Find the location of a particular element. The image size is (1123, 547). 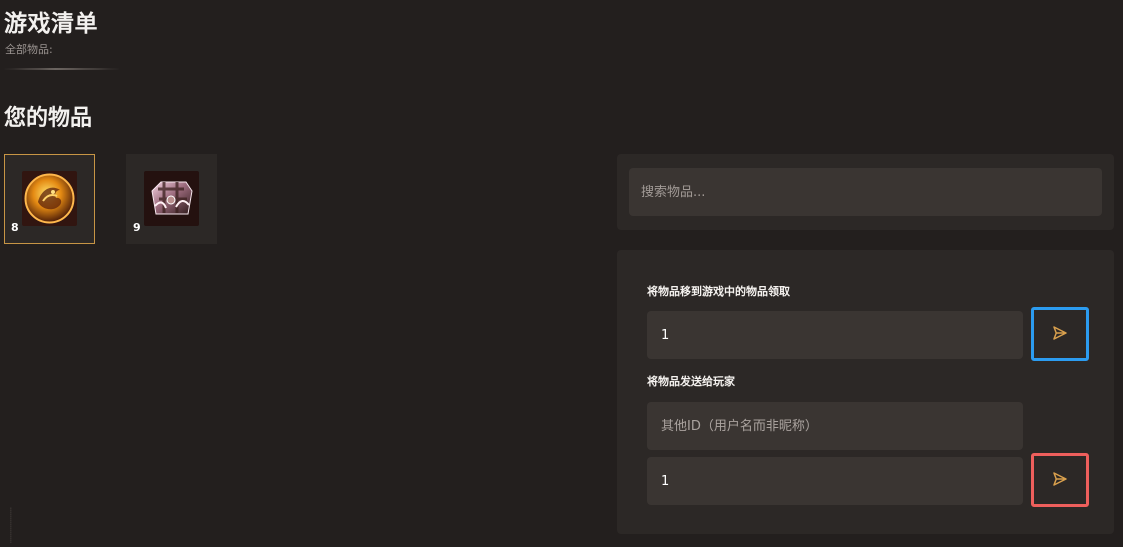

player-id-input is located at coordinates (835, 426).